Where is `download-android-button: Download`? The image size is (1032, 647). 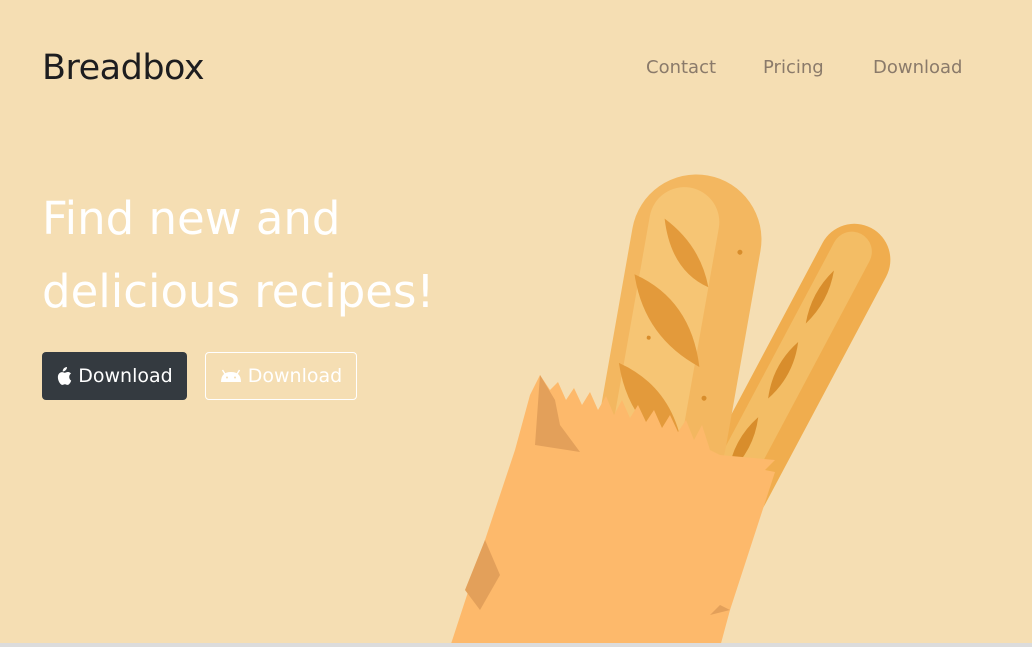
download-android-button: Download is located at coordinates (281, 376).